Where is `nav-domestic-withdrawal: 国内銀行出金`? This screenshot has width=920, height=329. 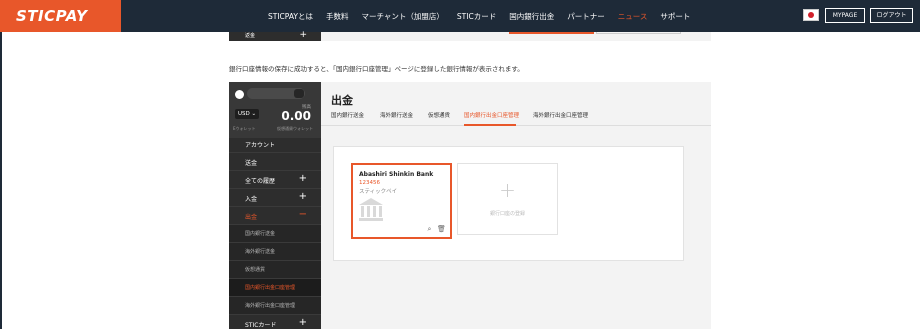
nav-domestic-withdrawal: 国内銀行出金 is located at coordinates (531, 16).